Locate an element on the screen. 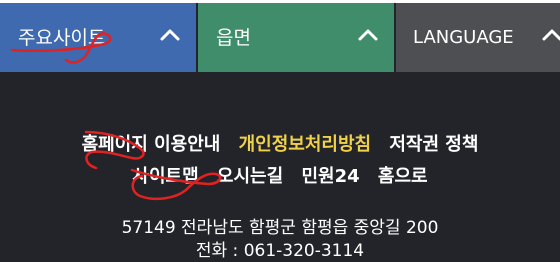  tab-language: LANGUAGE is located at coordinates (478, 37).